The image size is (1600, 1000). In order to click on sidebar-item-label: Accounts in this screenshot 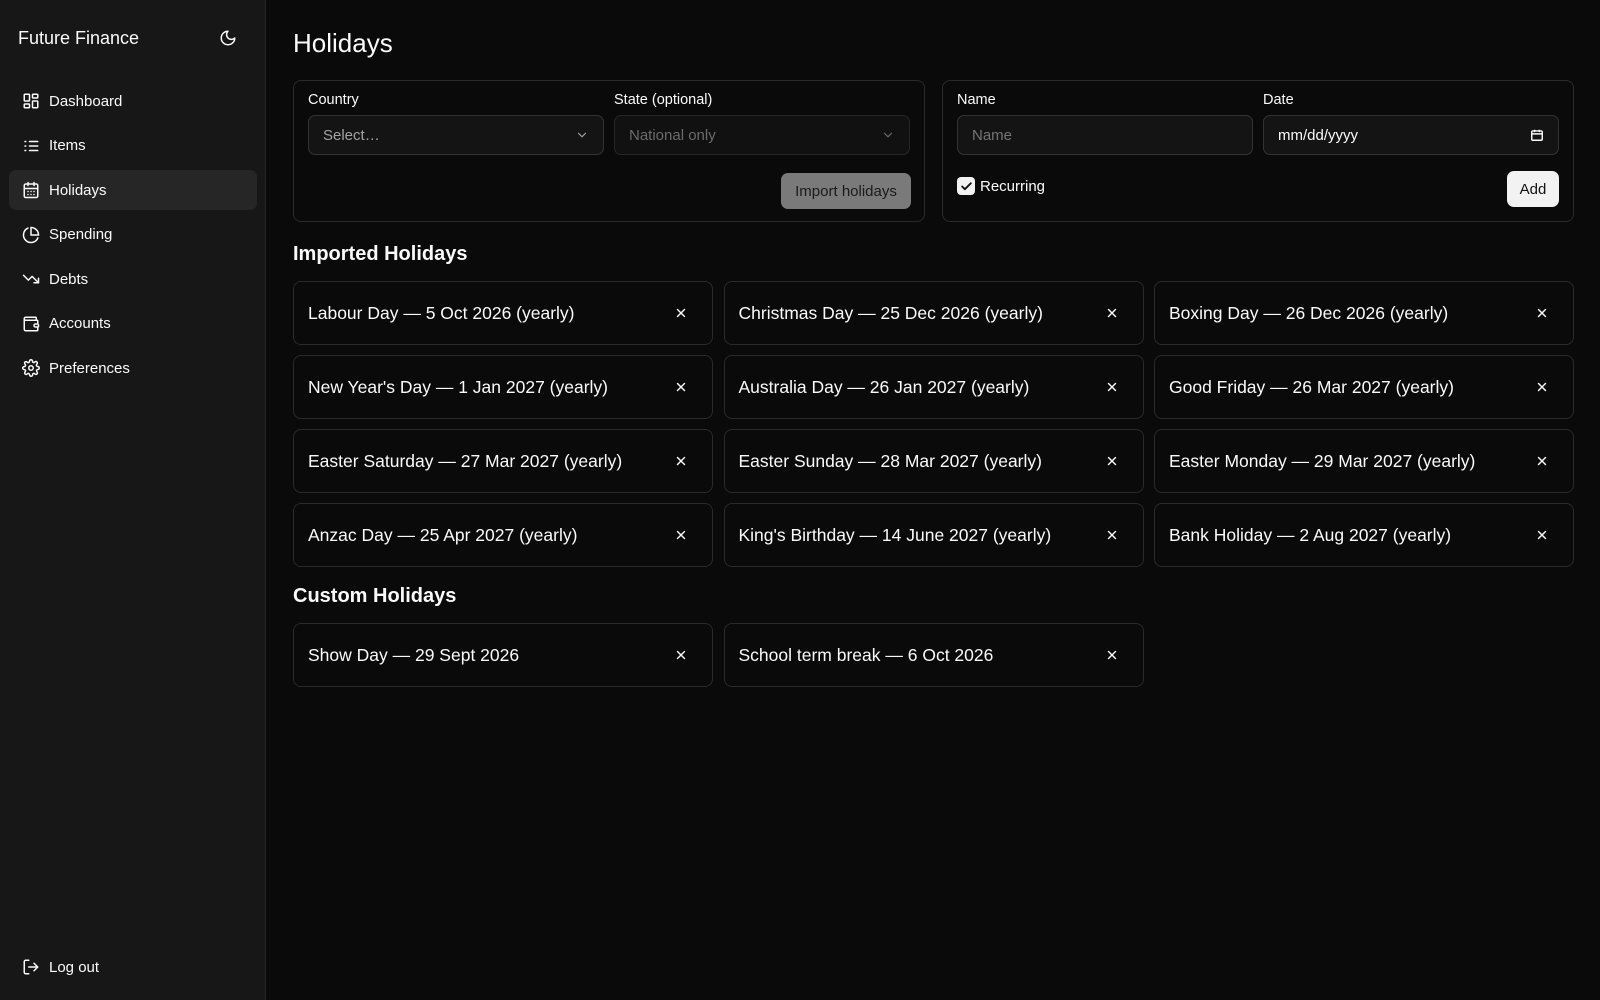, I will do `click(80, 323)`.